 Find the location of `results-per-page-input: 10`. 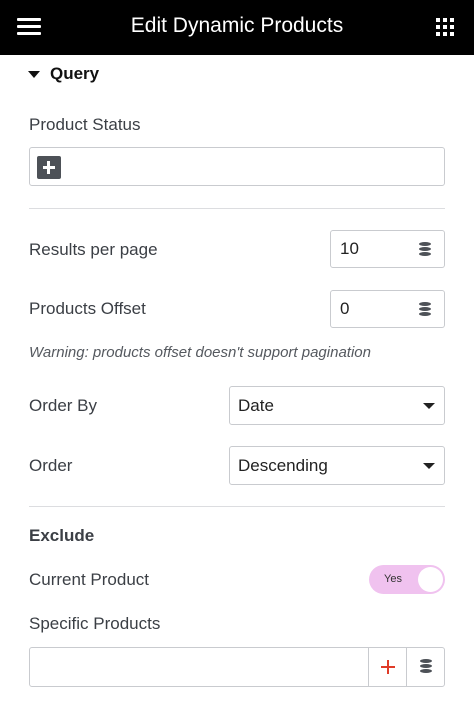

results-per-page-input: 10 is located at coordinates (368, 249).